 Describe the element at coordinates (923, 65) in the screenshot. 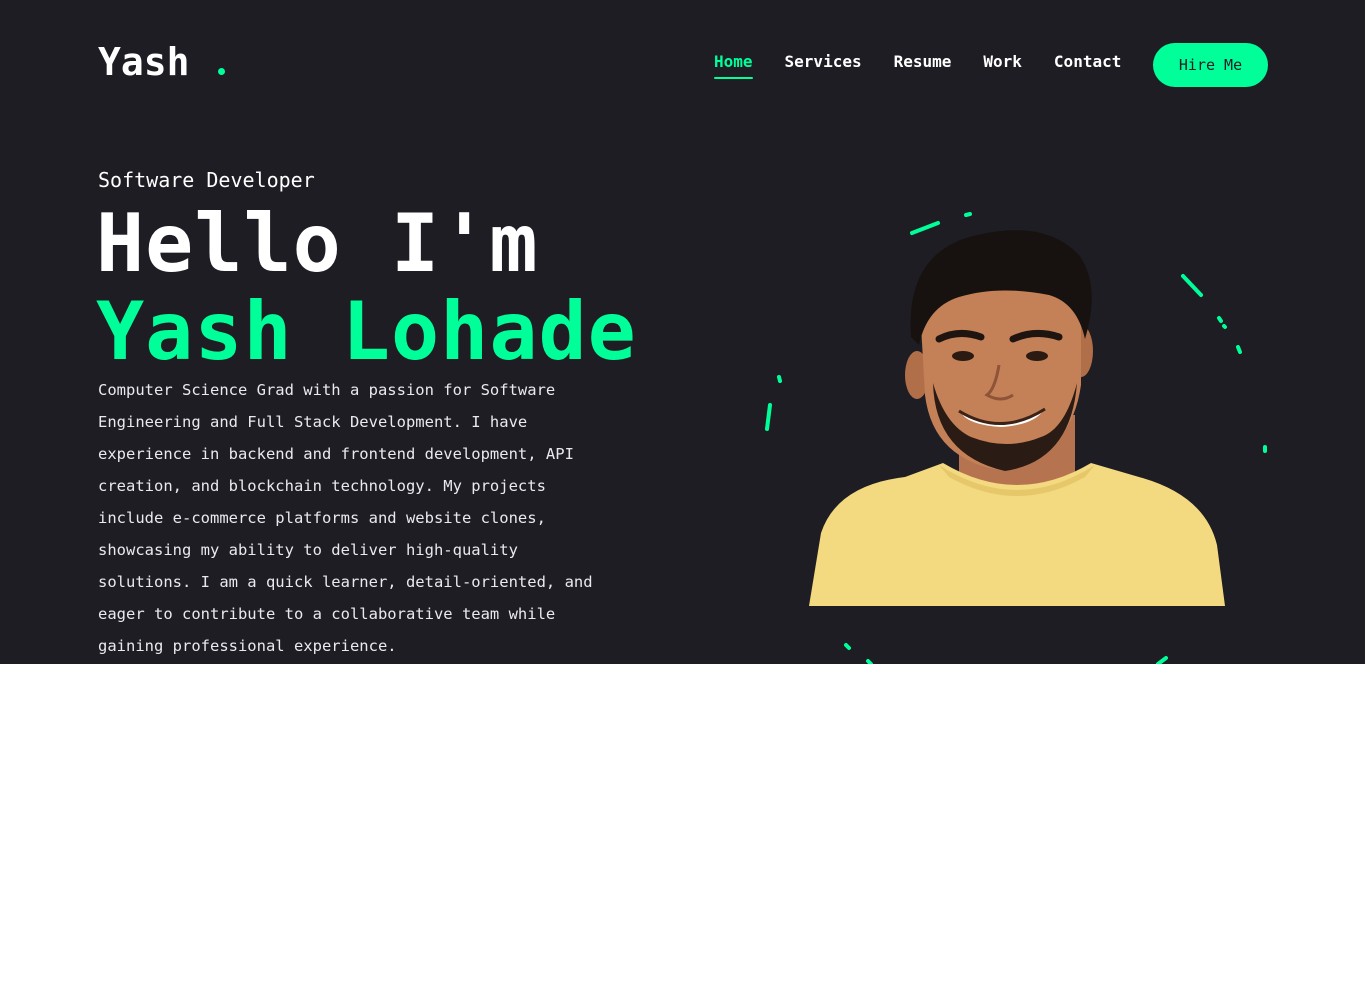

I see `nav-resume: Resume` at that location.